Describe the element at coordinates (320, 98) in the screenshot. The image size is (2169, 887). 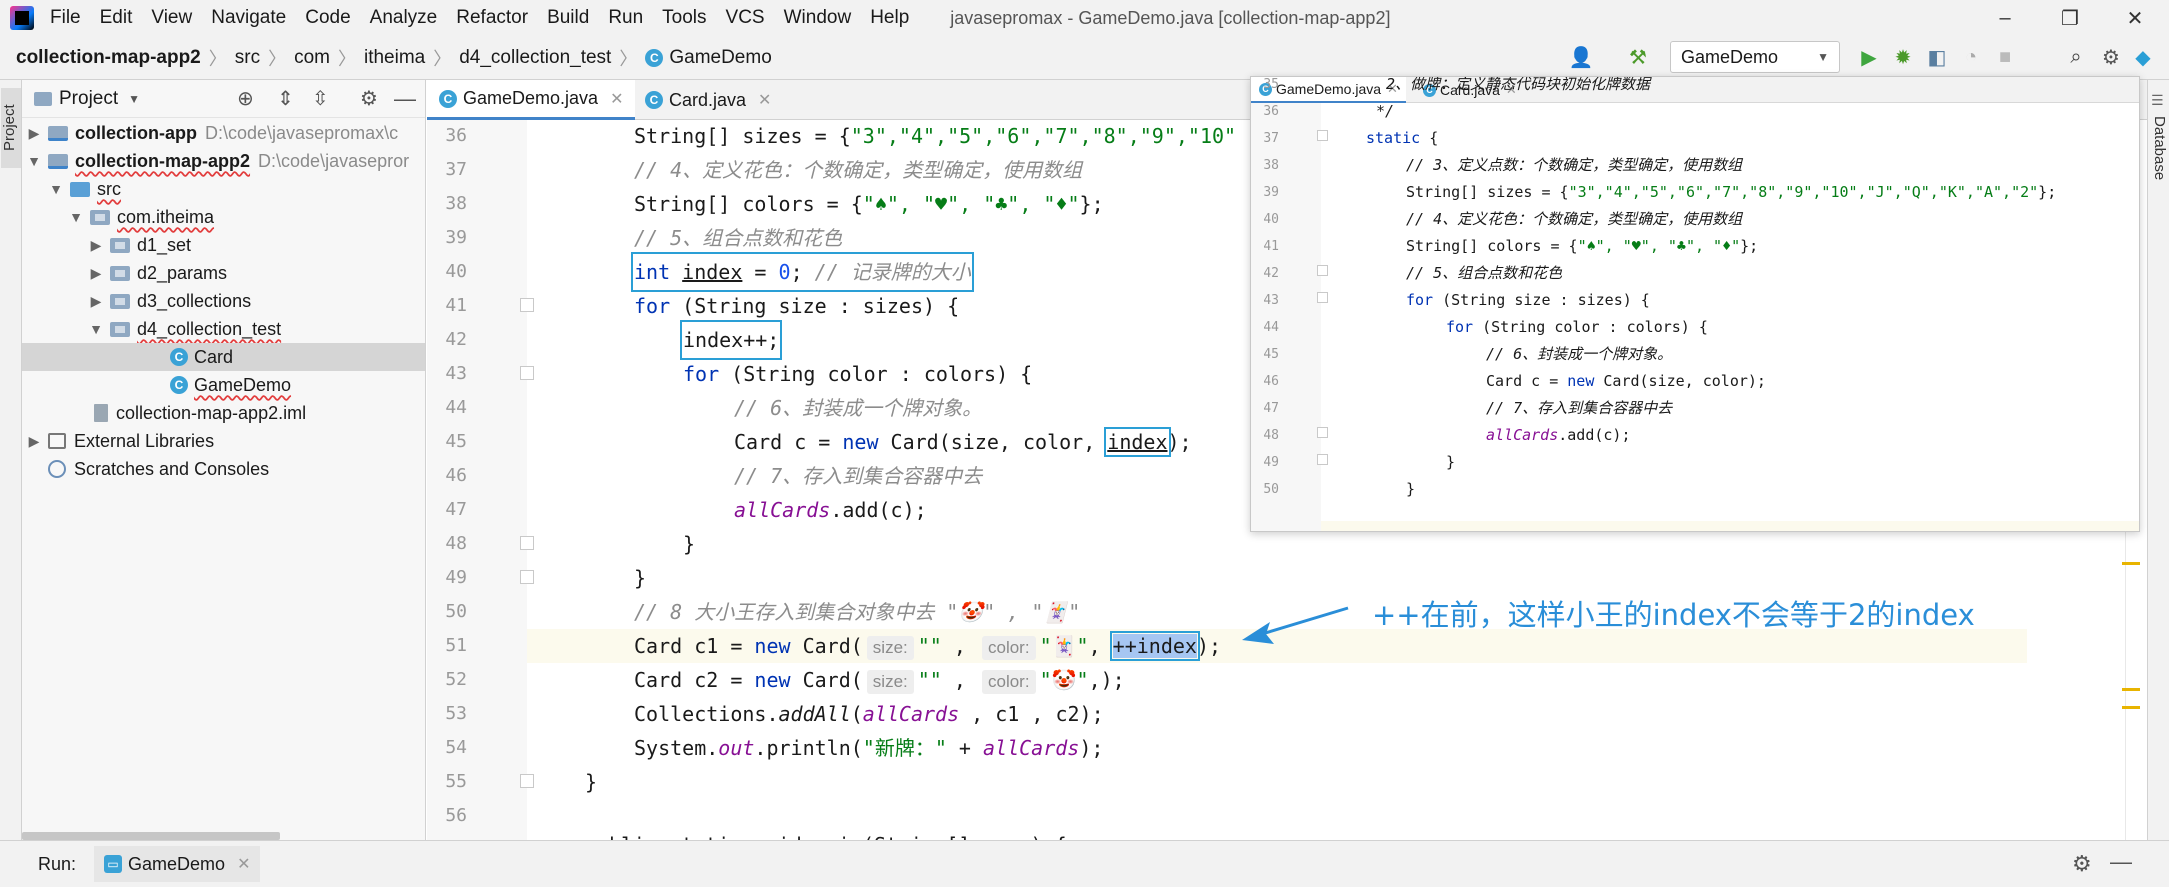
I see `collapse-all-icon: ⇳` at that location.